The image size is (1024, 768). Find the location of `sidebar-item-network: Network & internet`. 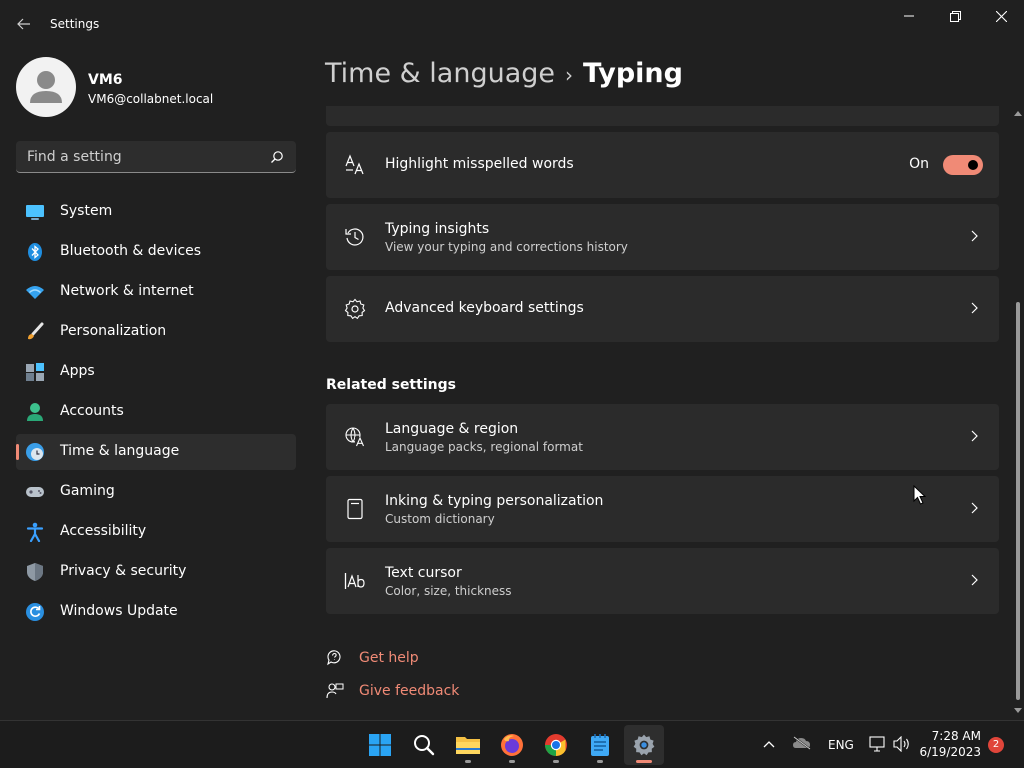

sidebar-item-network: Network & internet is located at coordinates (156, 292).